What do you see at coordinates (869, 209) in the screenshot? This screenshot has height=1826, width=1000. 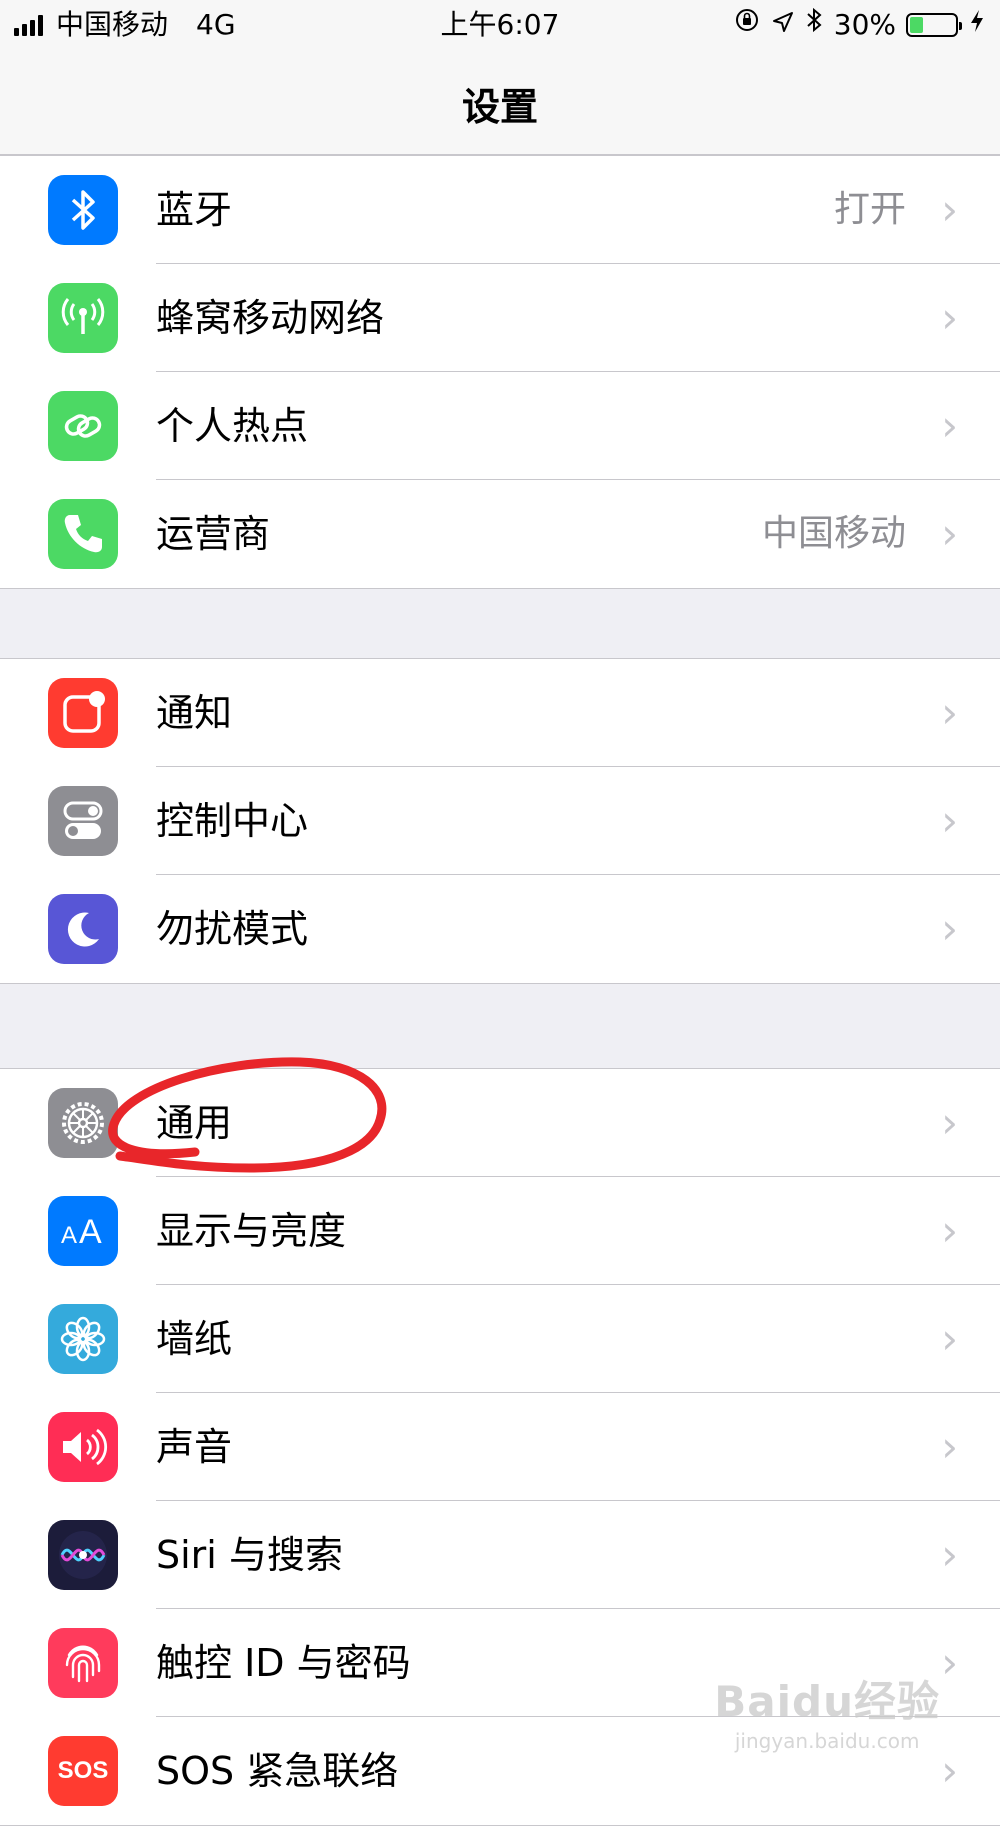 I see `settings-row-value: 打开` at bounding box center [869, 209].